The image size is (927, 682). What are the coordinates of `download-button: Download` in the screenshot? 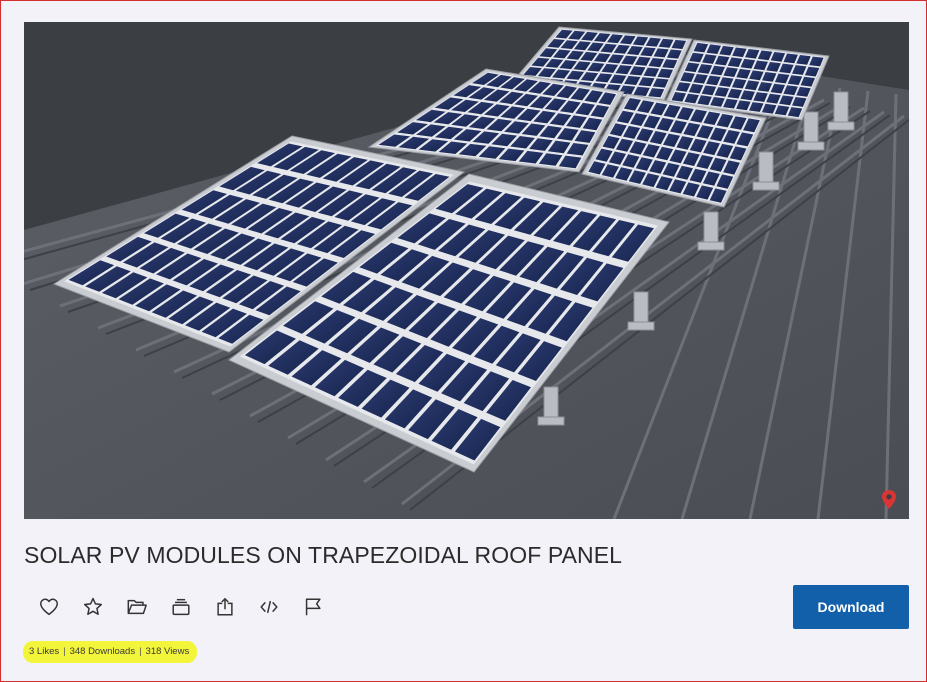 It's located at (851, 607).